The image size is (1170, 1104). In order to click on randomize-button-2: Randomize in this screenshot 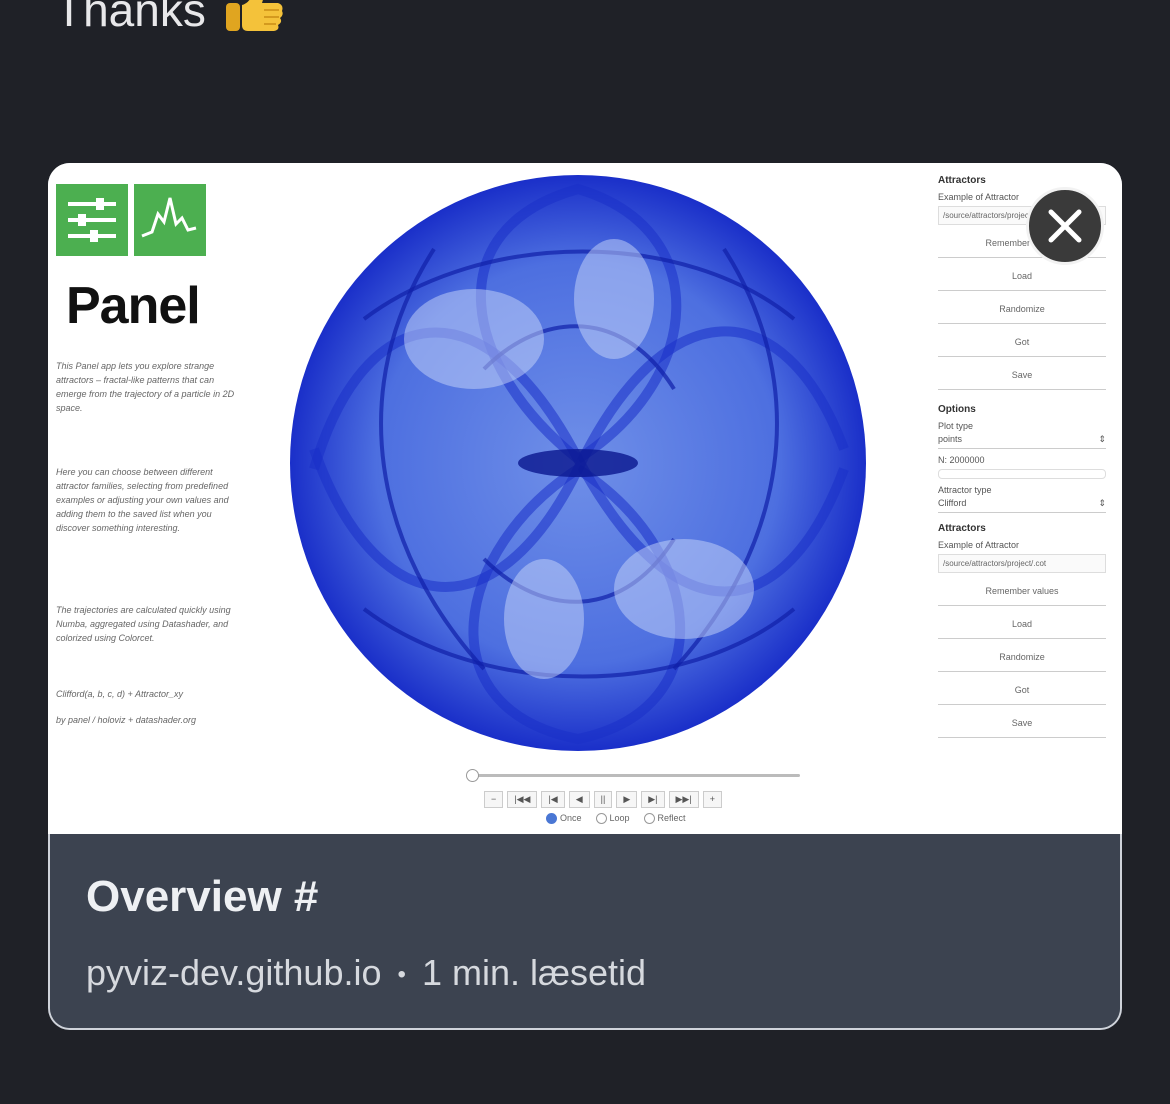, I will do `click(1022, 657)`.